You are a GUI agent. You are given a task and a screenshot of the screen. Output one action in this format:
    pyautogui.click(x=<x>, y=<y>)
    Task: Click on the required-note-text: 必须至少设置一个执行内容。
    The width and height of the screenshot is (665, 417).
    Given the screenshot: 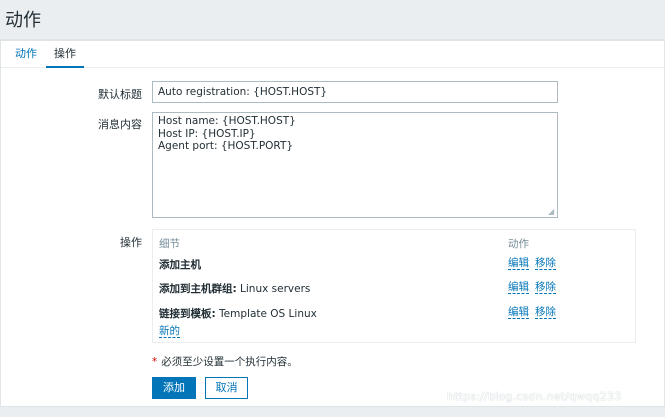 What is the action you would take?
    pyautogui.click(x=229, y=362)
    